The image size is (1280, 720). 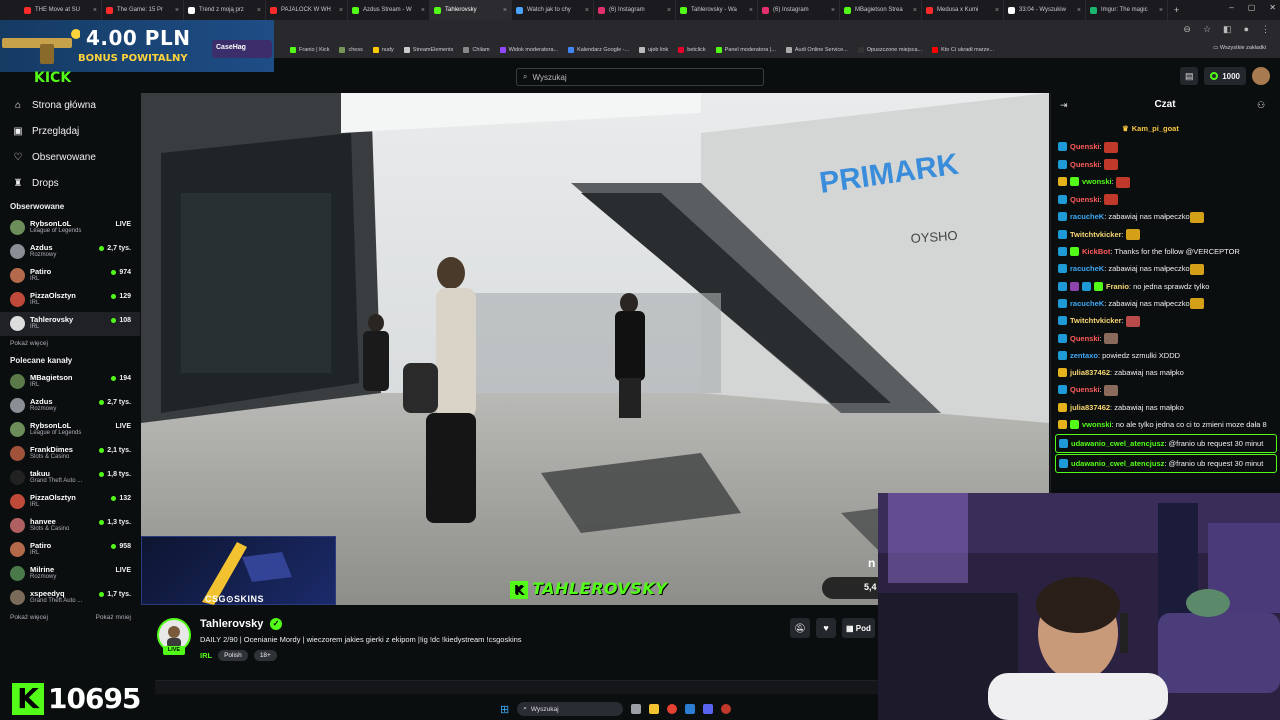 I want to click on app-icon, so click(x=726, y=709).